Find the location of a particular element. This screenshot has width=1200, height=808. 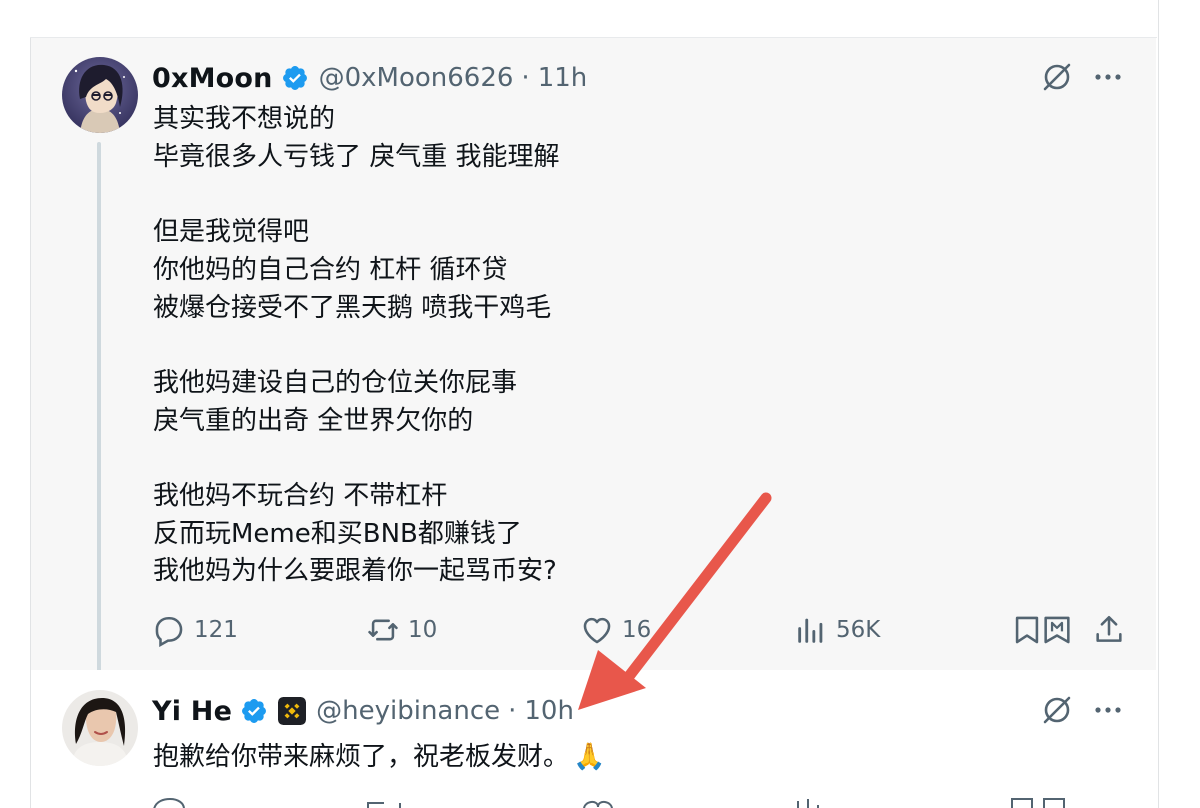

binance-affiliate-badge-icon is located at coordinates (292, 711).